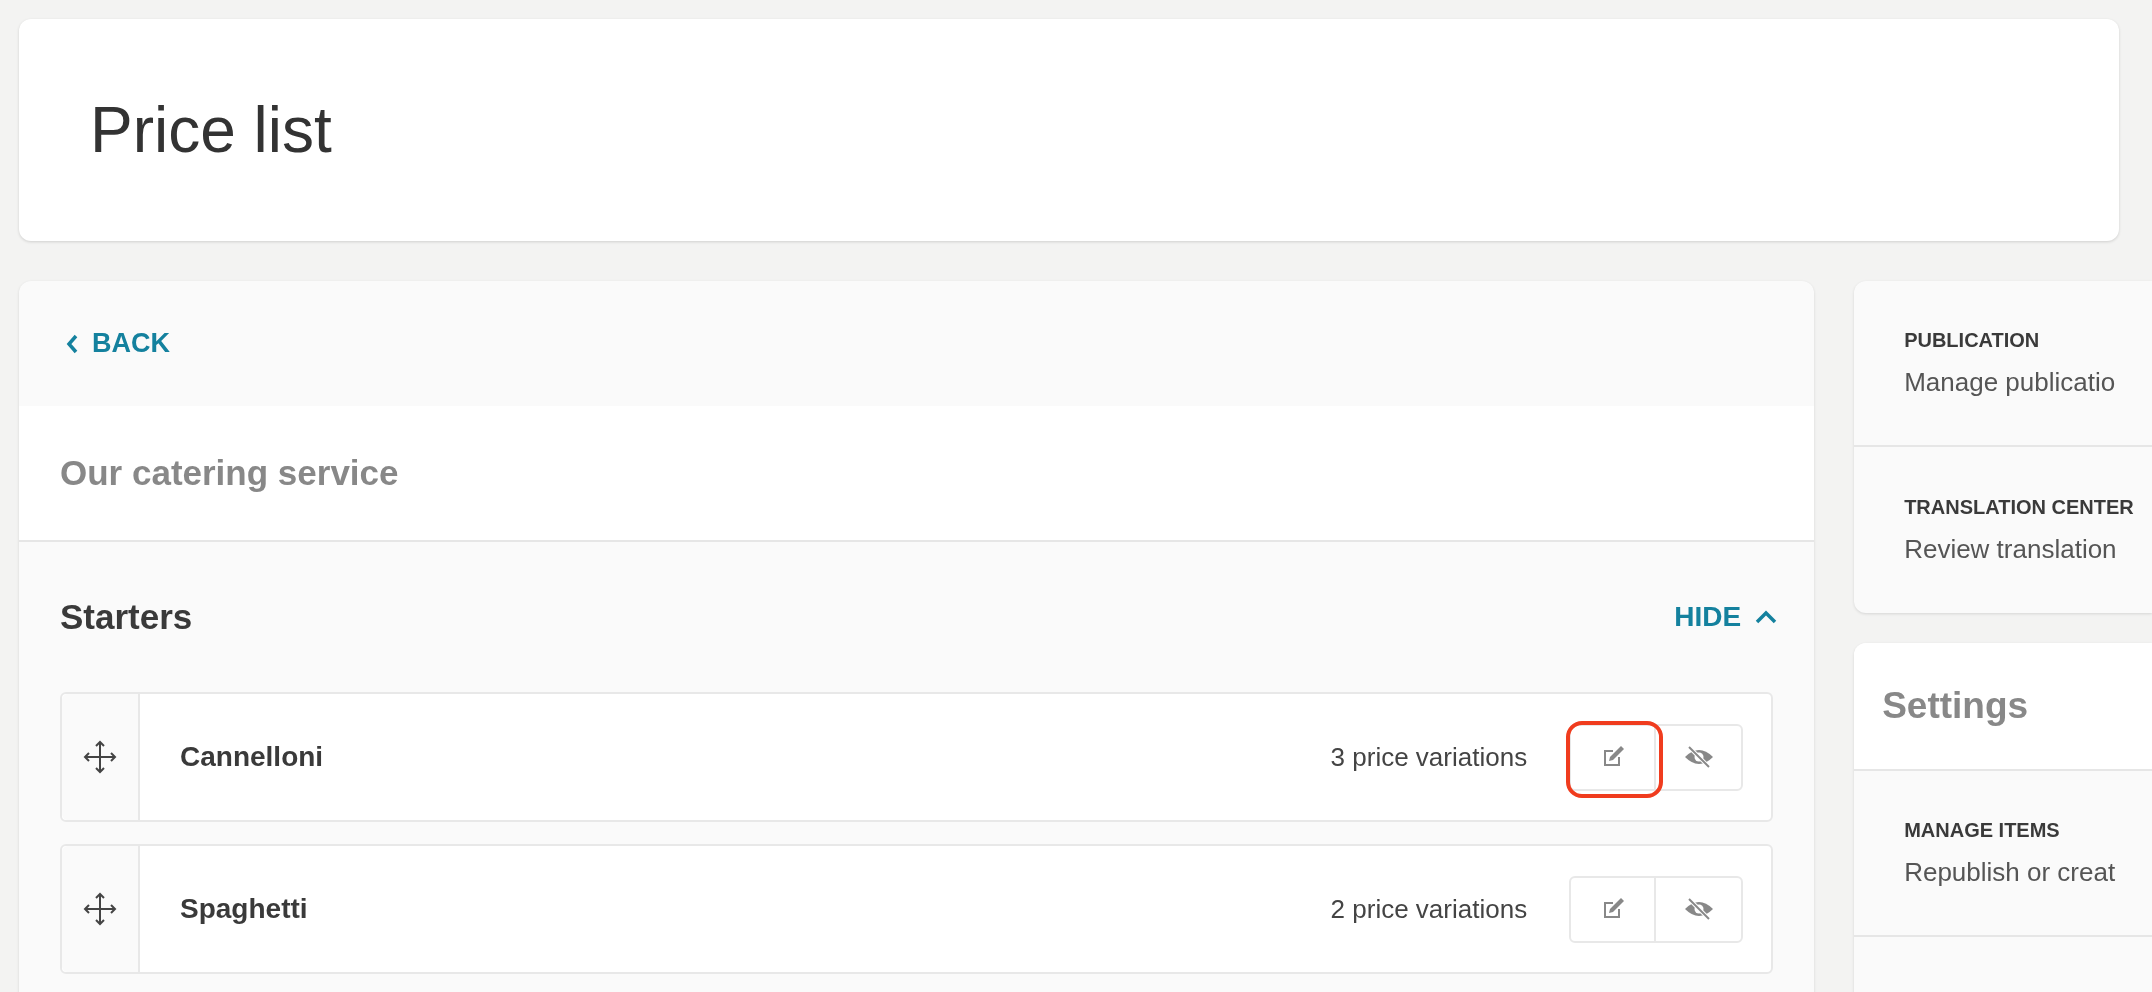  Describe the element at coordinates (2028, 872) in the screenshot. I see `description-link: Republish or creat` at that location.